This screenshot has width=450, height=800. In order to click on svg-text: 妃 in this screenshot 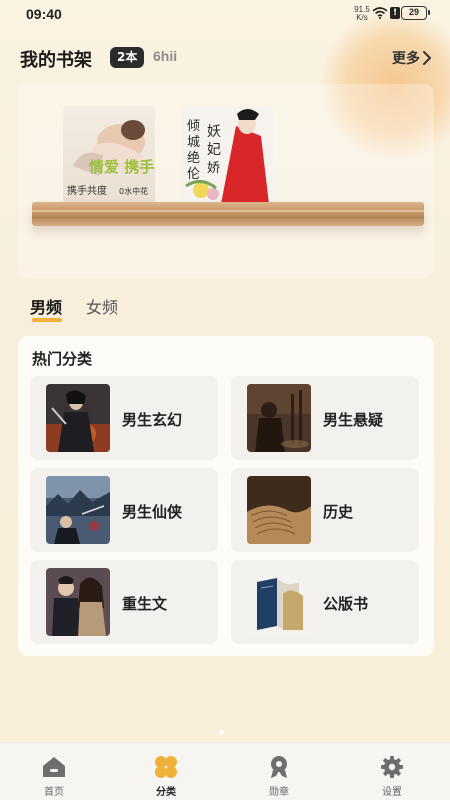, I will do `click(214, 150)`.